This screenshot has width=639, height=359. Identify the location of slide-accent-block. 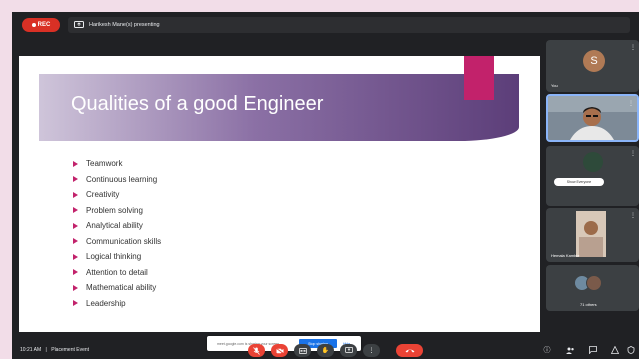
(479, 78).